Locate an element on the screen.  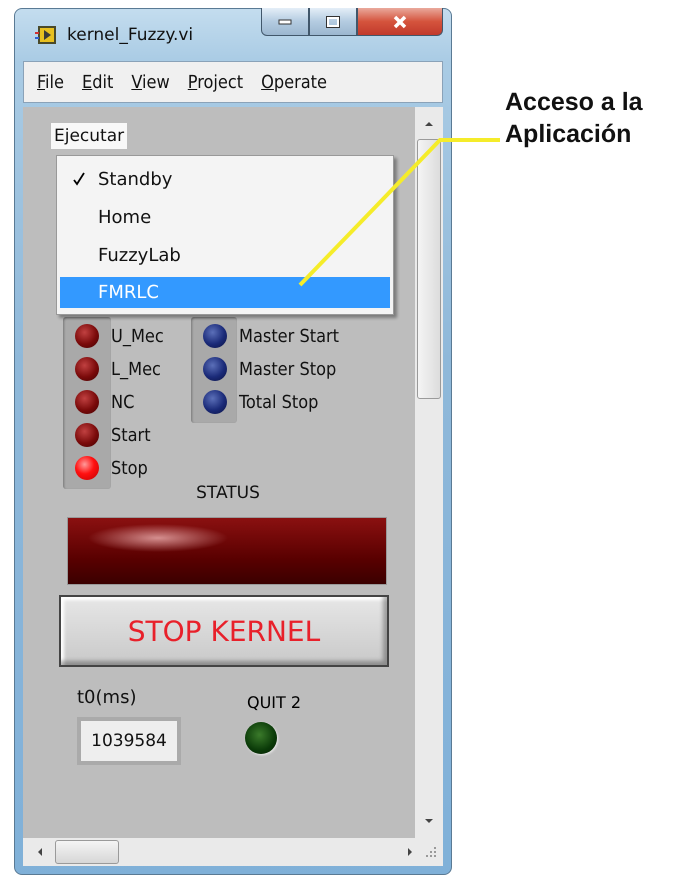
led-label: NC is located at coordinates (122, 402).